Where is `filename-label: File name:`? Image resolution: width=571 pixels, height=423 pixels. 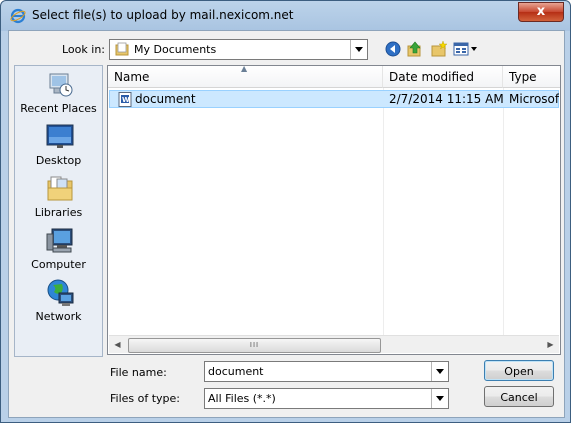 filename-label: File name: is located at coordinates (138, 372).